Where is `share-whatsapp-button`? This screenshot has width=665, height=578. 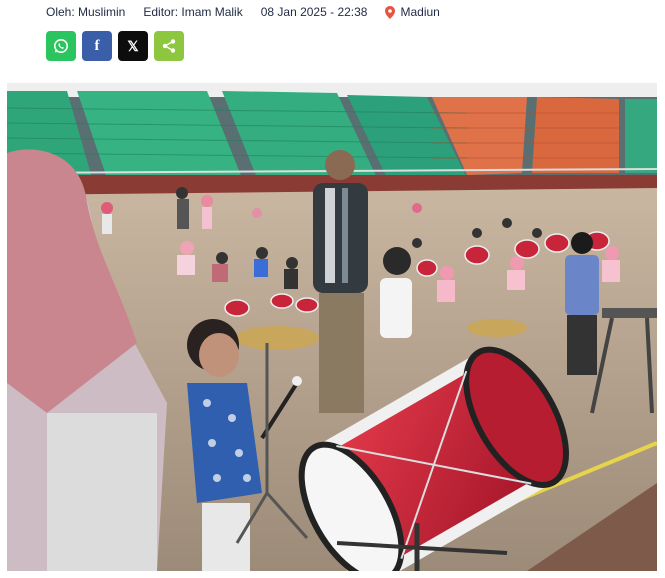
share-whatsapp-button is located at coordinates (61, 46).